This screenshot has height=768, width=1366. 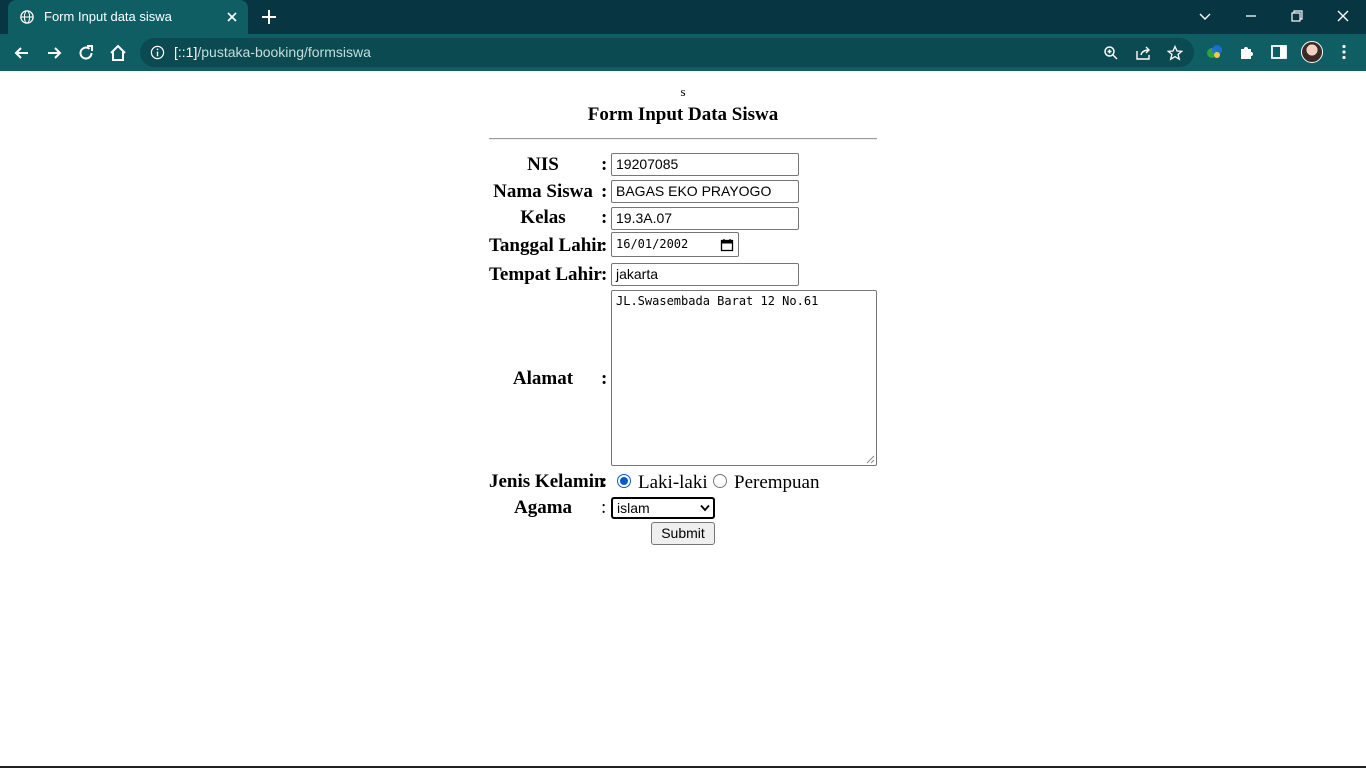 I want to click on reload-icon, so click(x=86, y=53).